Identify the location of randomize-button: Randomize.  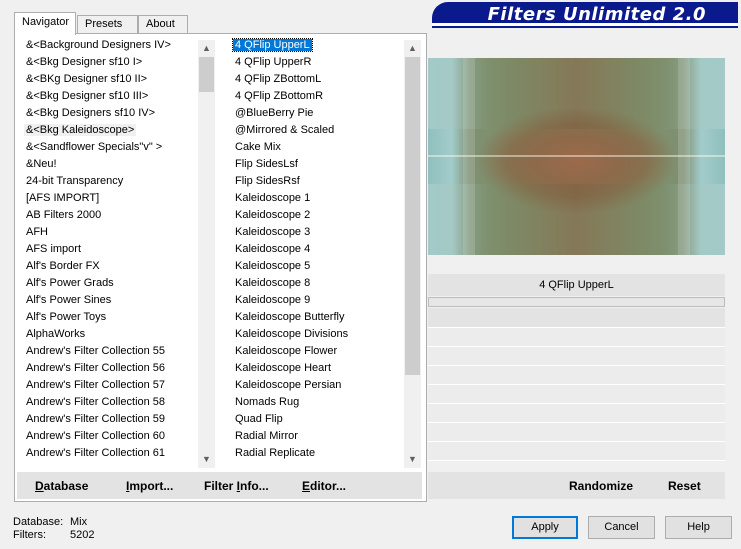
(601, 486).